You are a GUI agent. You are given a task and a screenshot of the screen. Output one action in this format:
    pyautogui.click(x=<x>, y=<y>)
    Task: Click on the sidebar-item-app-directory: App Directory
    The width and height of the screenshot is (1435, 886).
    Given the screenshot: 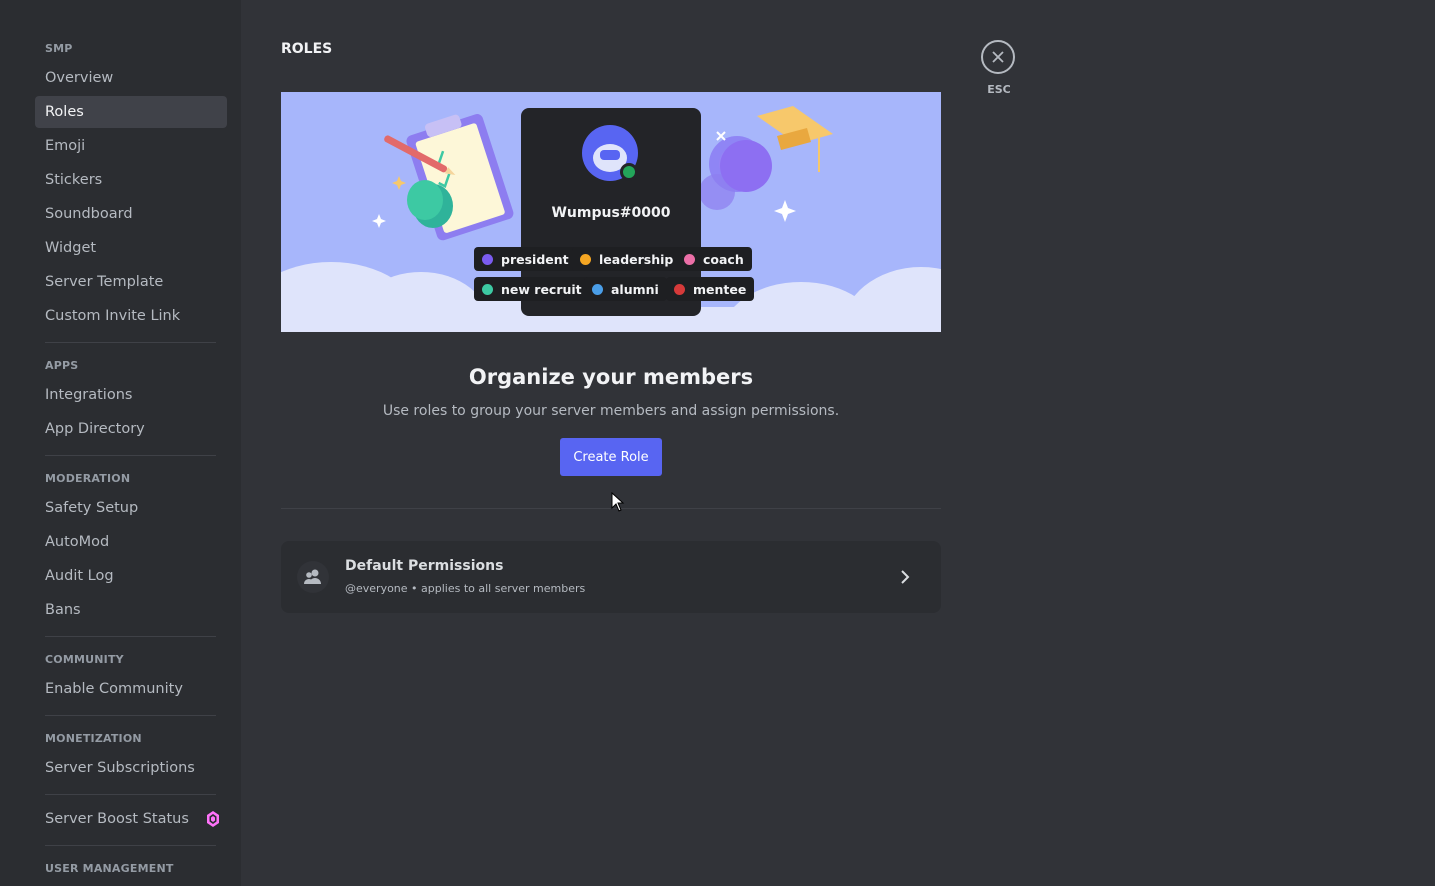 What is the action you would take?
    pyautogui.click(x=131, y=429)
    